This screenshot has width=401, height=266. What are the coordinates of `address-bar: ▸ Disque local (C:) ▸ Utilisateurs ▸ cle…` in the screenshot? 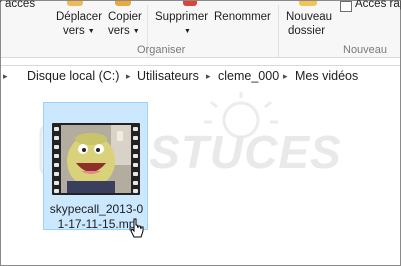 It's located at (200, 77).